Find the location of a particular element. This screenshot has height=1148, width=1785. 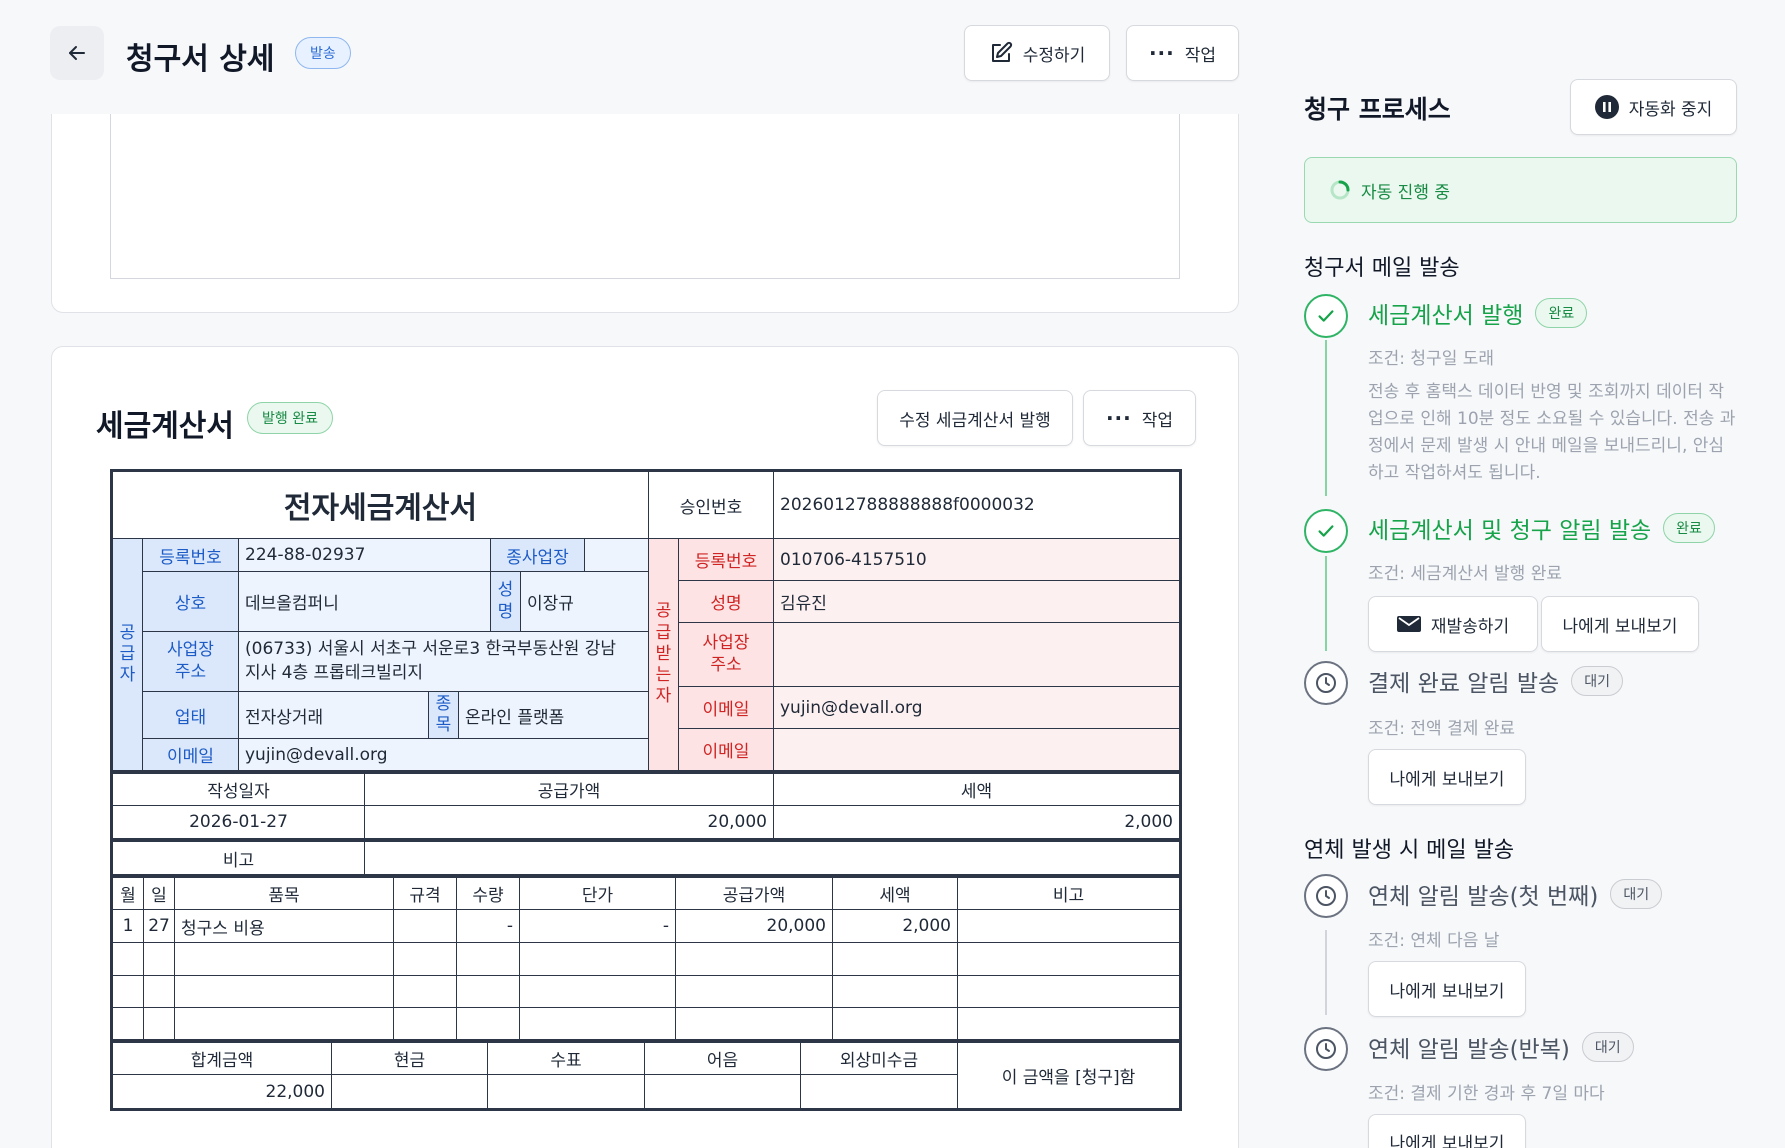

supplier-side-char: 공 is located at coordinates (127, 632).